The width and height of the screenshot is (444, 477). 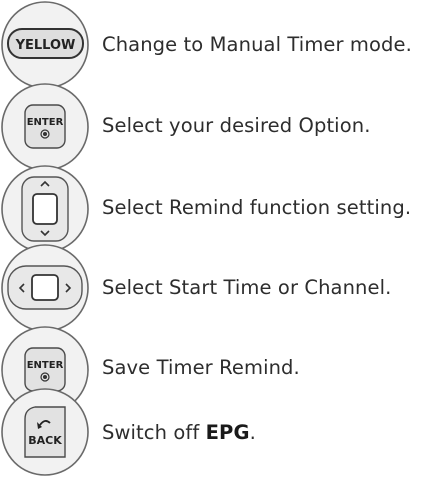 I want to click on step-text-start-time: Select Start Time or Channel., so click(x=247, y=287).